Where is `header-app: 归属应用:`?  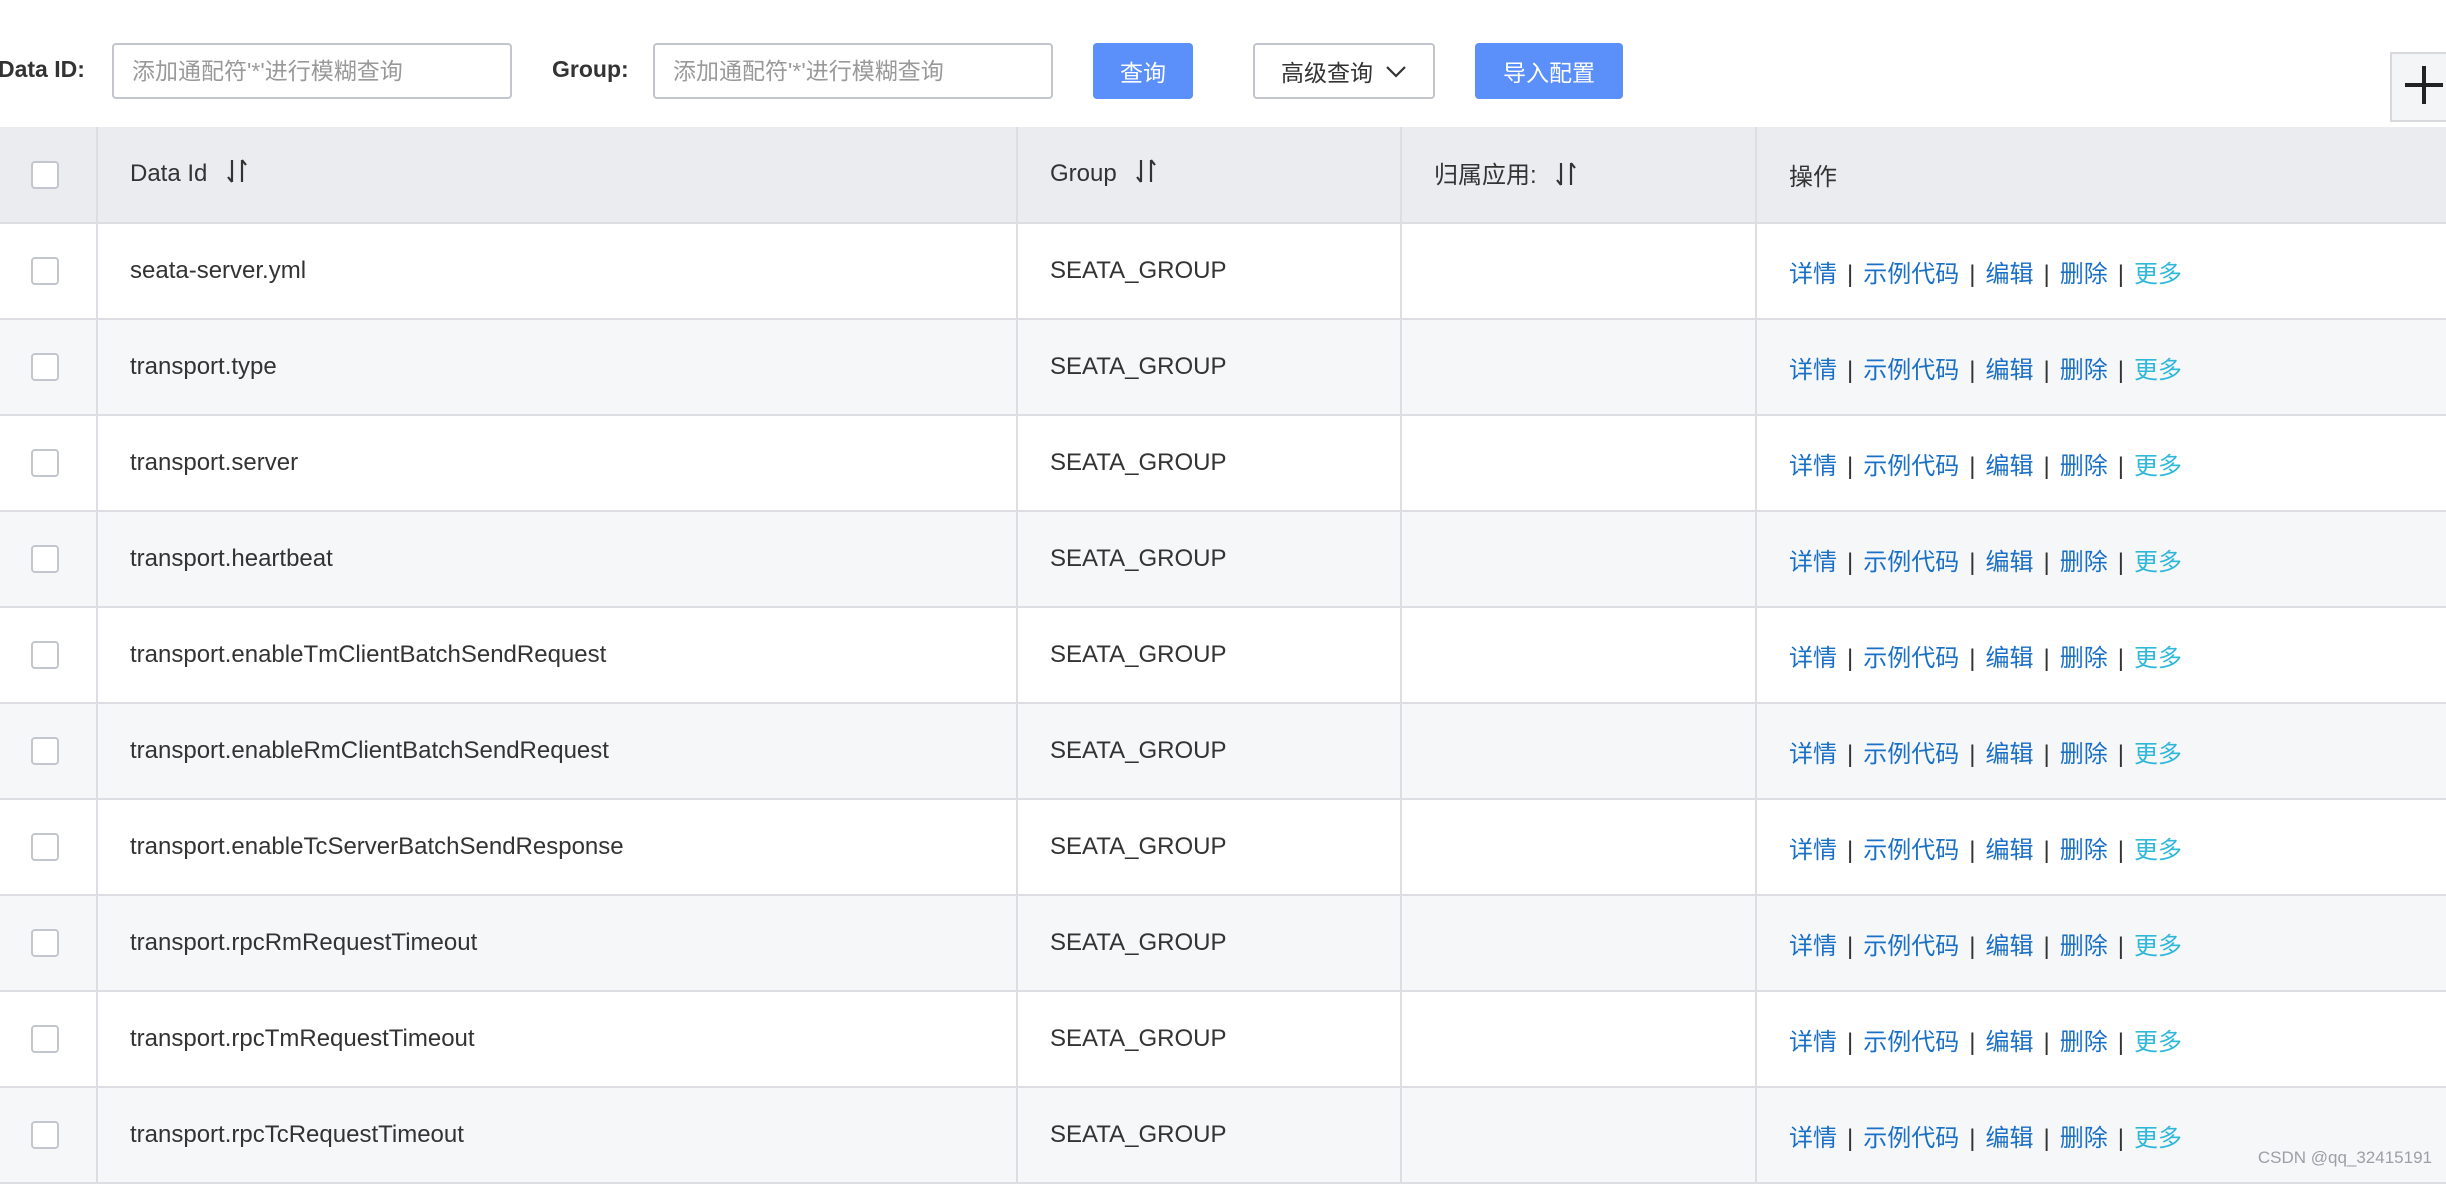
header-app: 归属应用: is located at coordinates (1579, 175).